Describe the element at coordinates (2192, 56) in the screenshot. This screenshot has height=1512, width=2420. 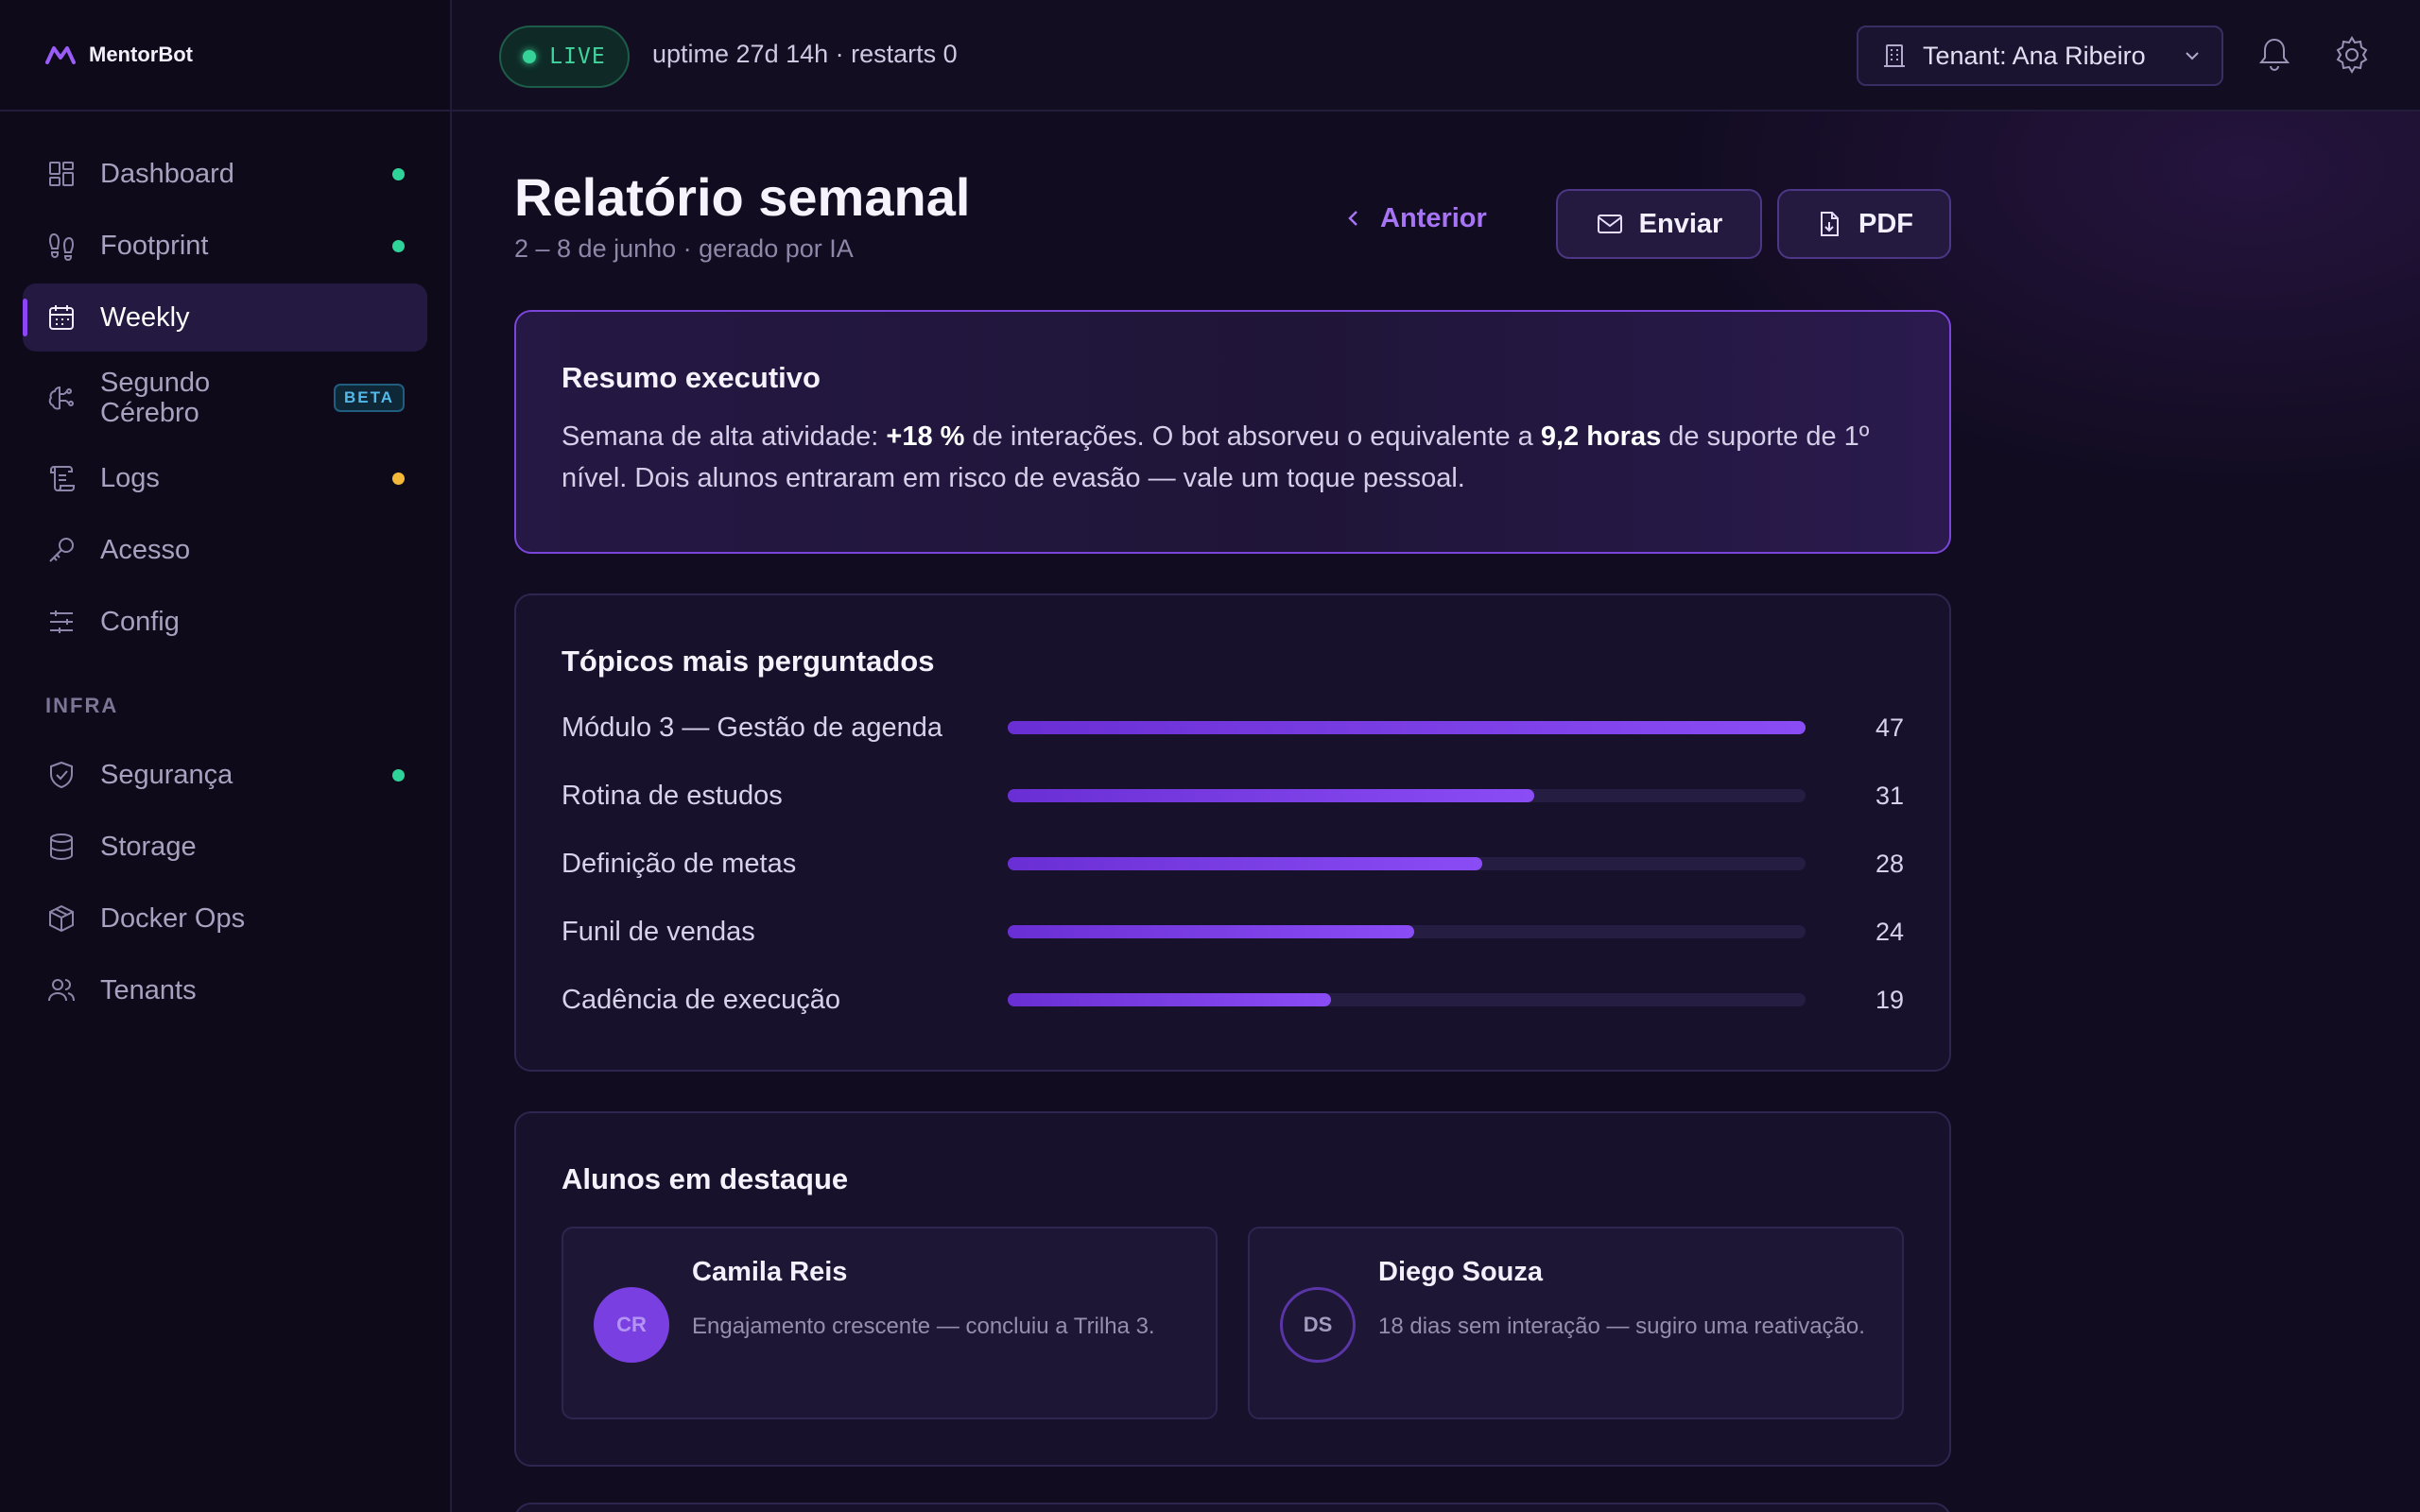
I see `chevron-down-icon` at that location.